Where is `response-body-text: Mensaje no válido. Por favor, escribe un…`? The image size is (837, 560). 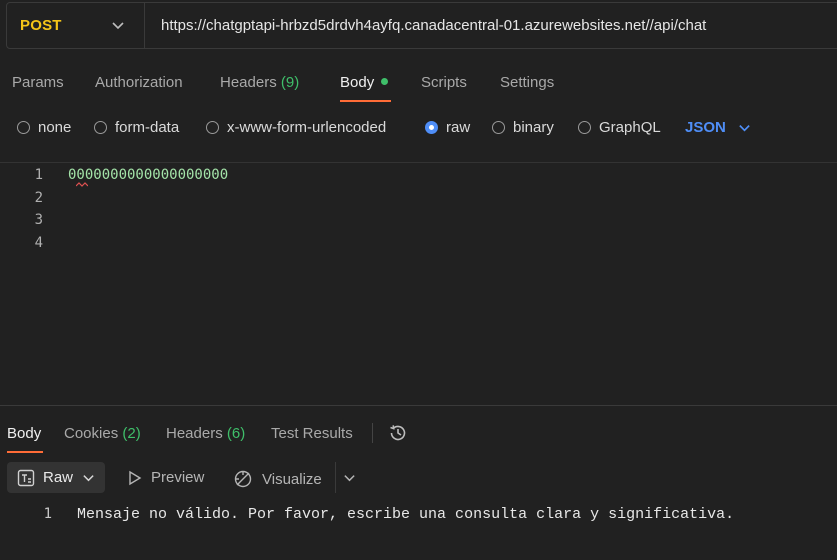 response-body-text: Mensaje no válido. Por favor, escribe un… is located at coordinates (406, 514).